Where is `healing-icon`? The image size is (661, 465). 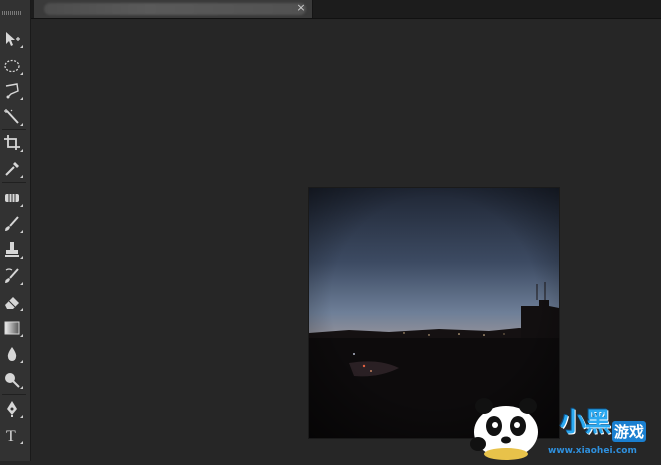
healing-icon is located at coordinates (12, 198).